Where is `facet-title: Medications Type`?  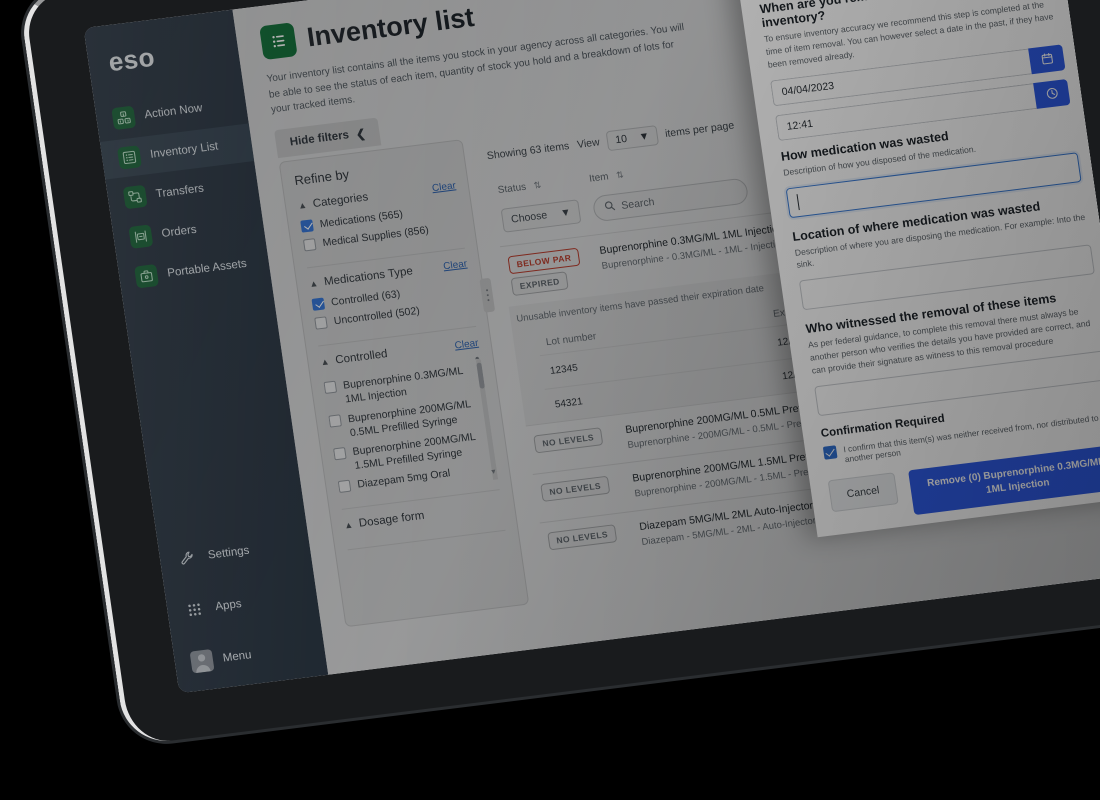
facet-title: Medications Type is located at coordinates (368, 277).